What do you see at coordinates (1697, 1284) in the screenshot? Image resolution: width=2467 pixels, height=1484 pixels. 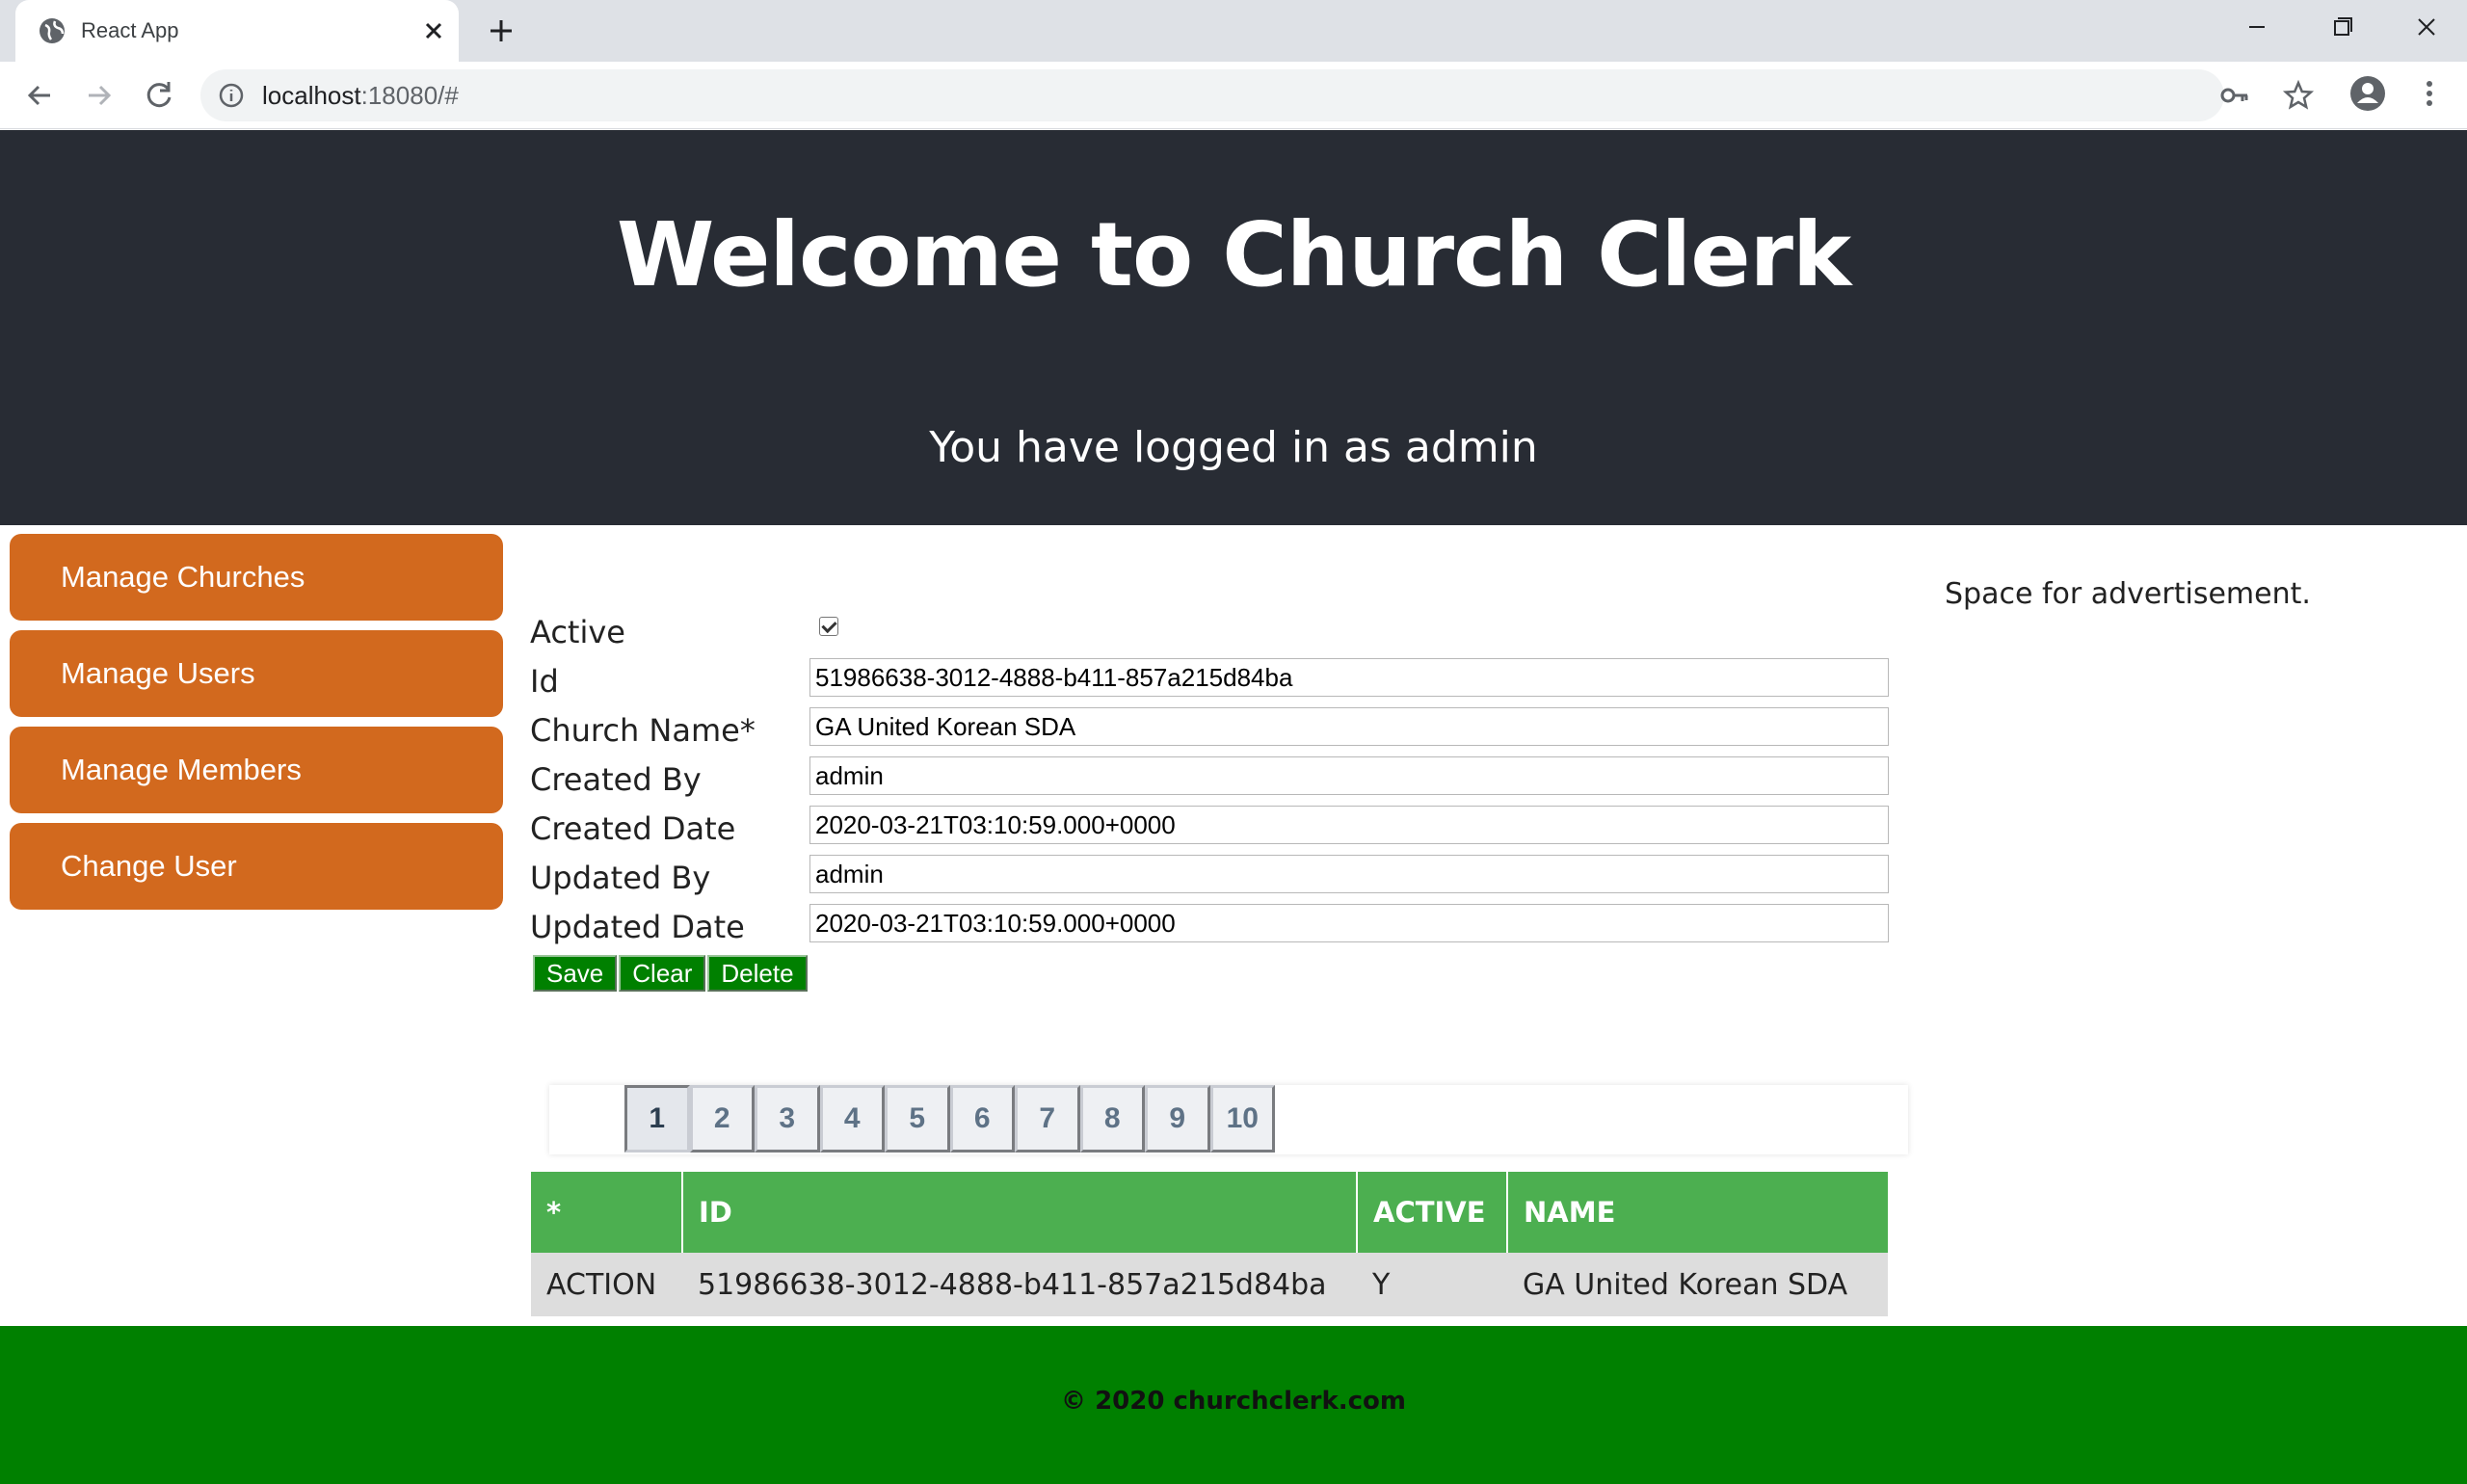 I see `row-name-cell: GA United Korean SDA` at bounding box center [1697, 1284].